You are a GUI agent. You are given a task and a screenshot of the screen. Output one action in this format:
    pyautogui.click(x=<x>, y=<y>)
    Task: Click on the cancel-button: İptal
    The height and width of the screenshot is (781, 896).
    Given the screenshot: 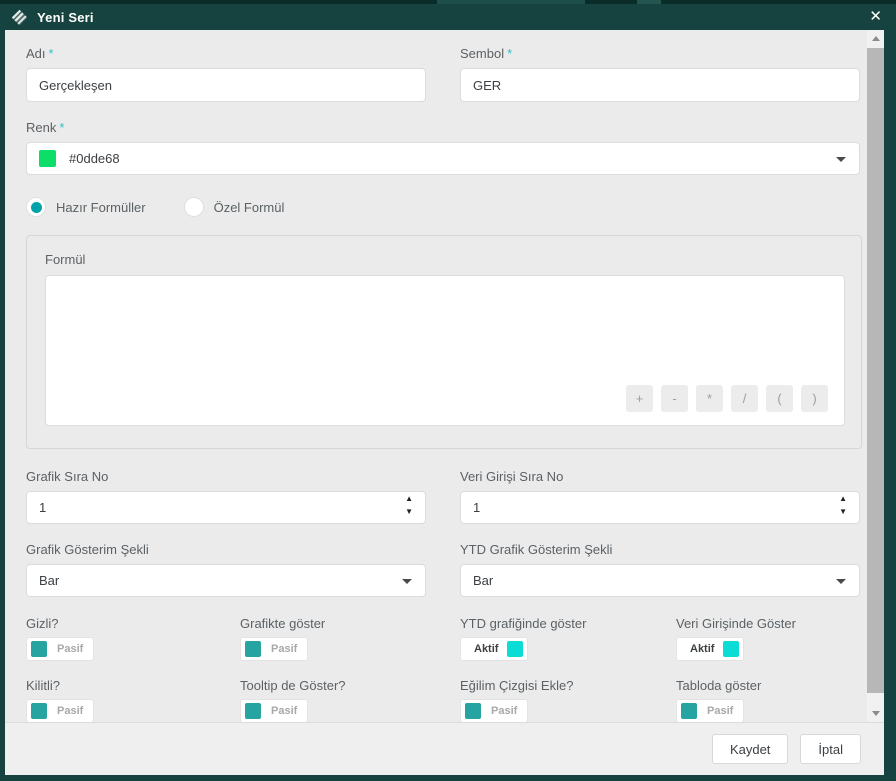 What is the action you would take?
    pyautogui.click(x=830, y=749)
    